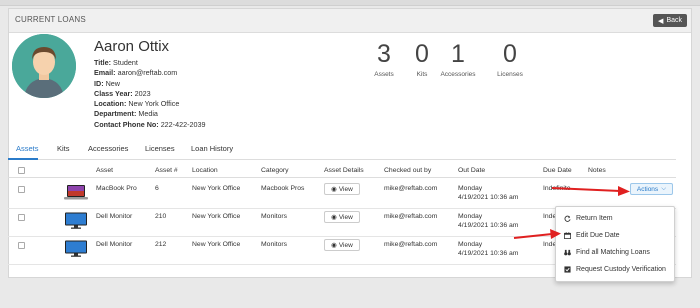 This screenshot has height=308, width=700. Describe the element at coordinates (104, 170) in the screenshot. I see `col-asset: Asset` at that location.